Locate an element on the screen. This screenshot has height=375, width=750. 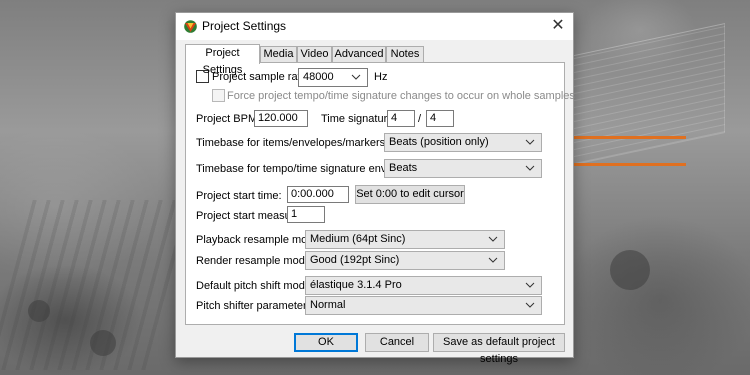
force-tempo-checkbox is located at coordinates (218, 95).